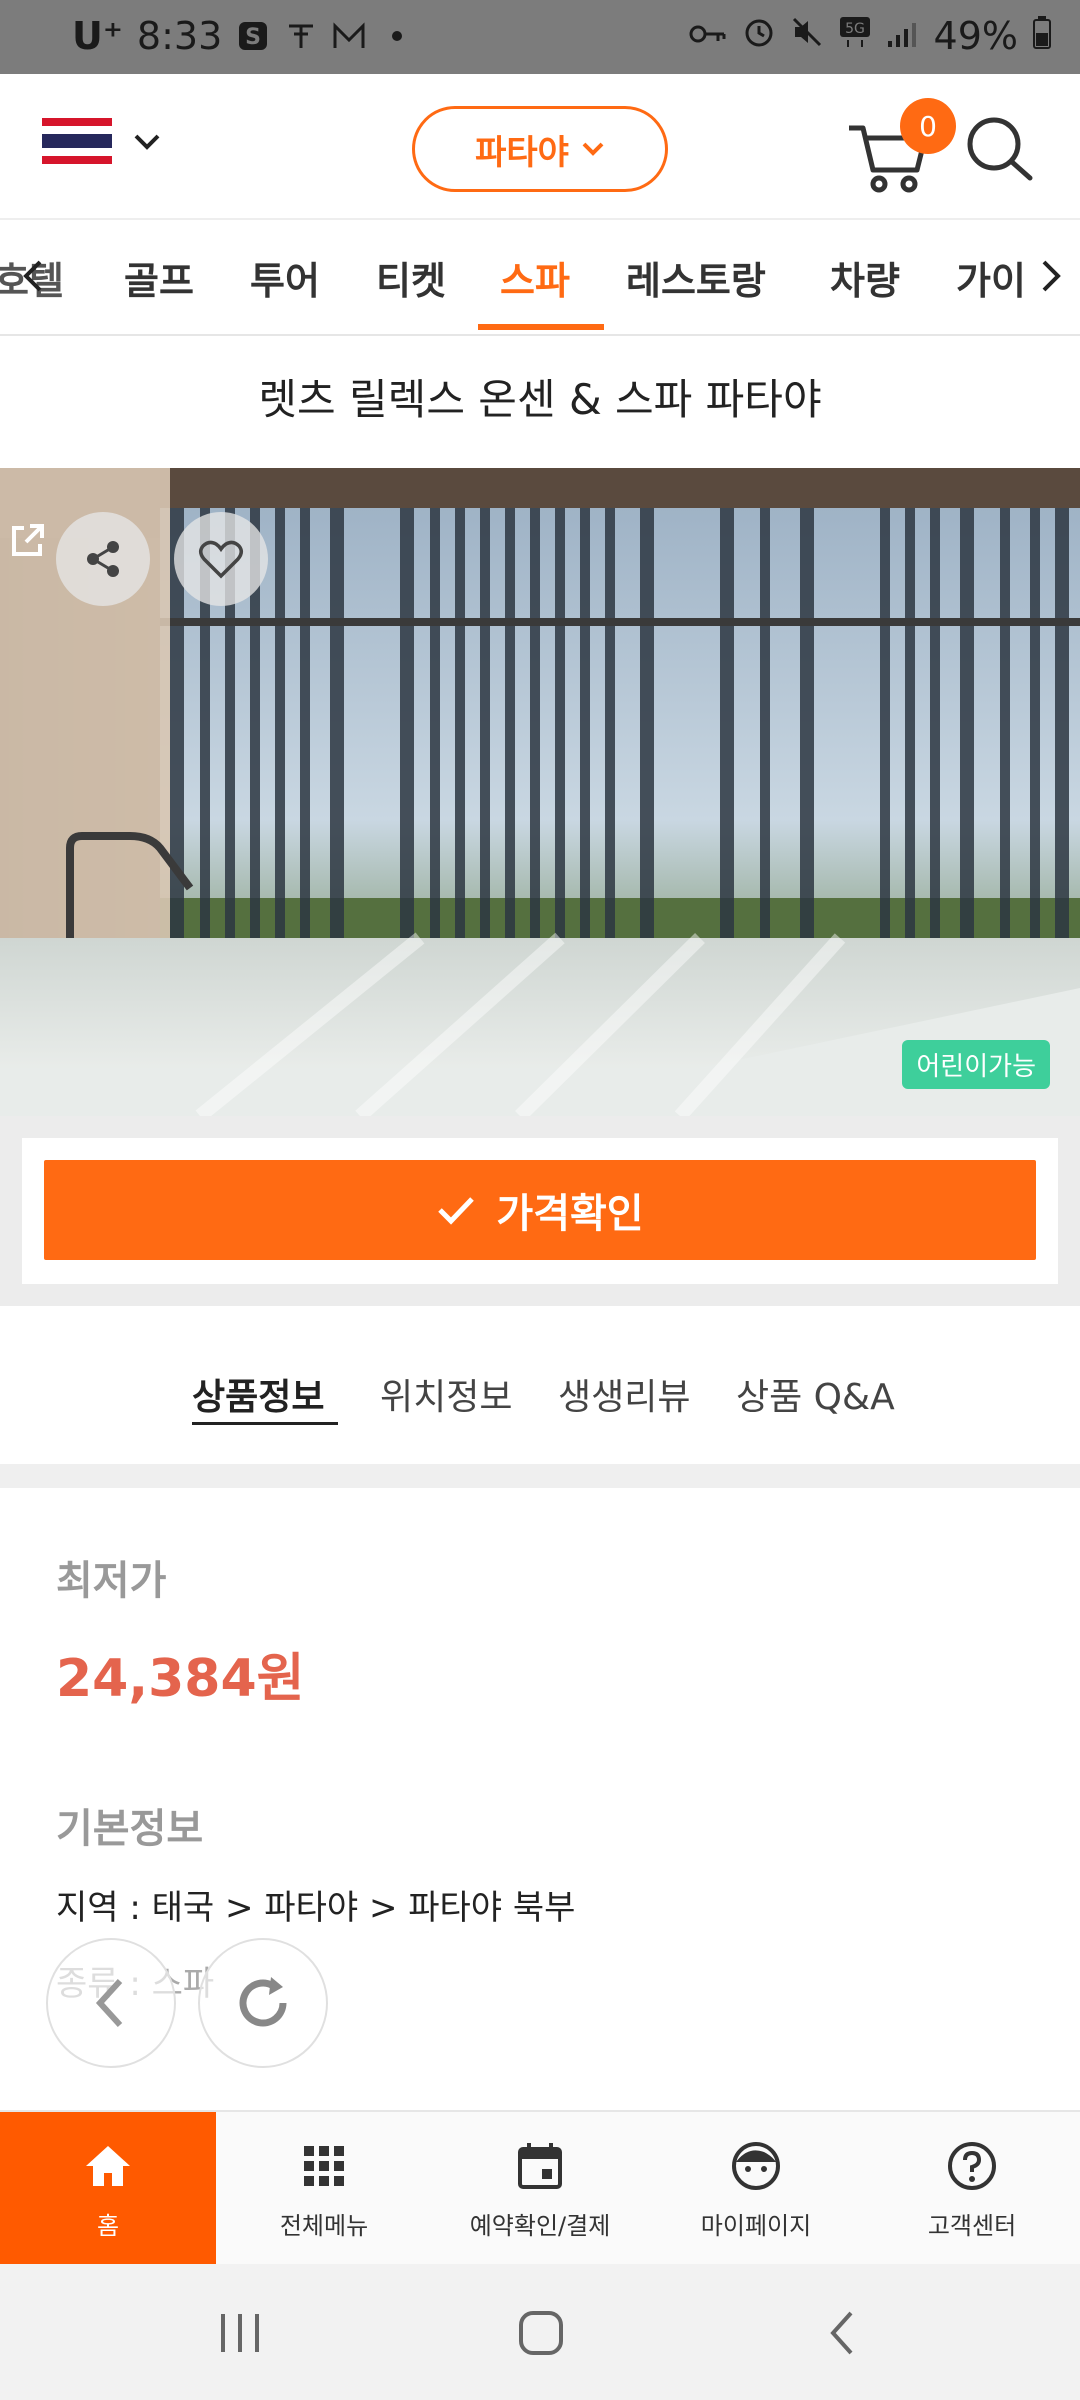 The height and width of the screenshot is (2400, 1080). I want to click on back-float-button, so click(111, 2003).